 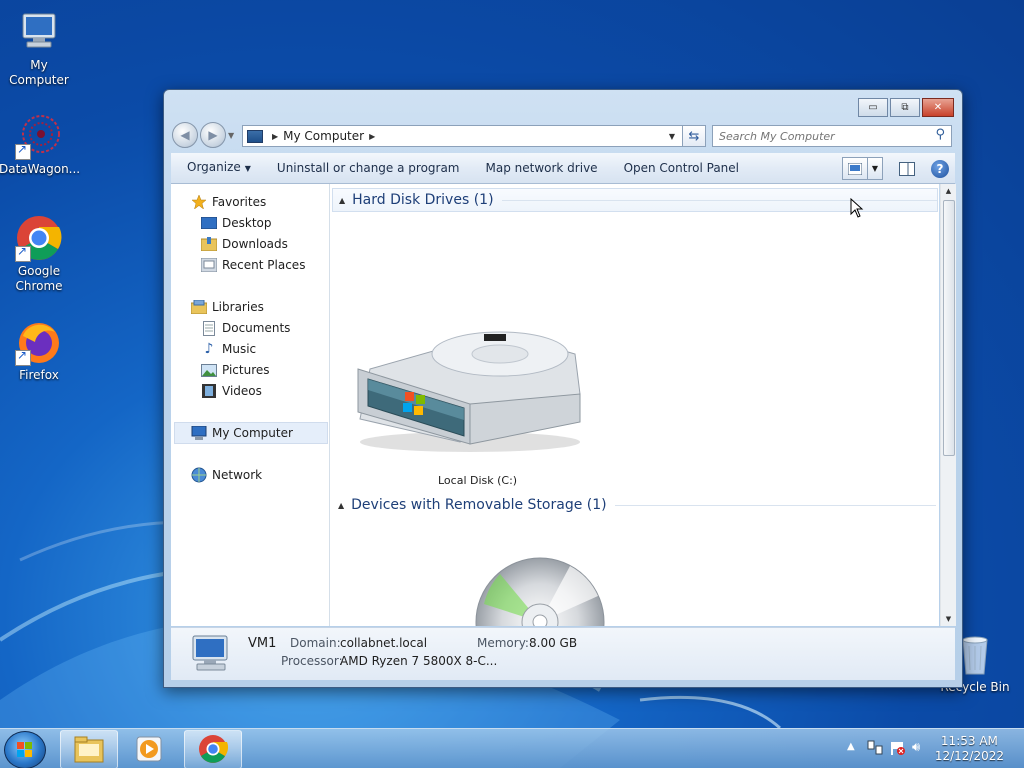 I want to click on group-divider, so click(x=719, y=200).